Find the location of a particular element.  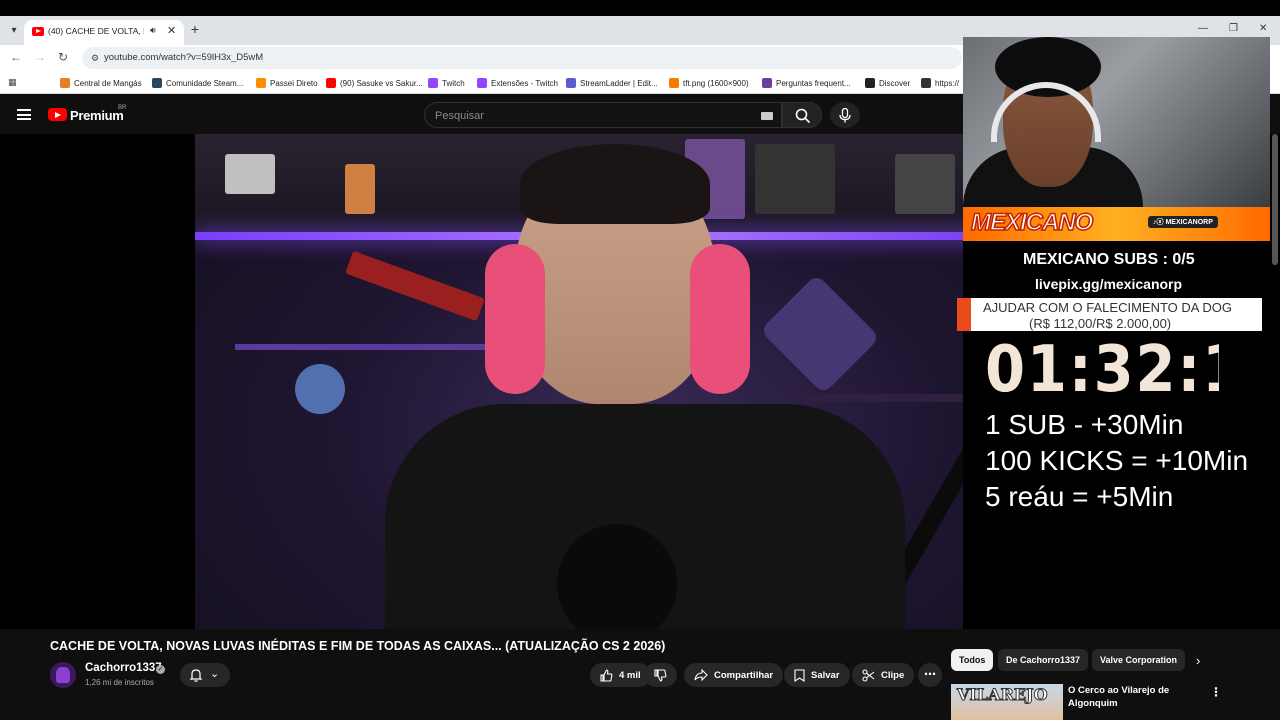

restore-icon: ❐ is located at coordinates (1233, 28).